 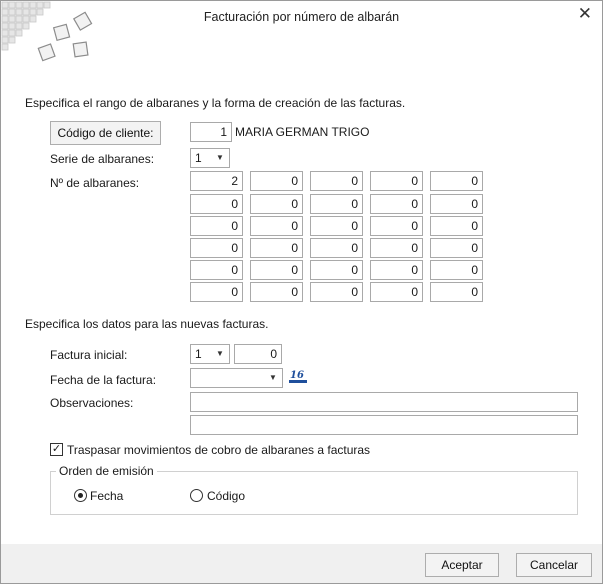 I want to click on traspasar-checkbox: ✓, so click(x=56, y=449).